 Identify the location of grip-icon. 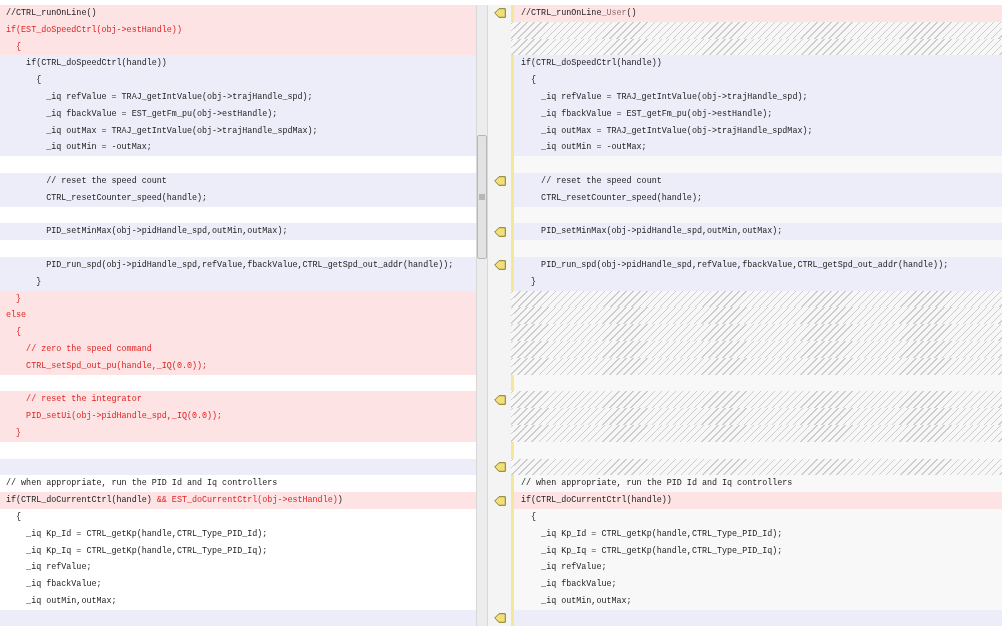
(482, 197).